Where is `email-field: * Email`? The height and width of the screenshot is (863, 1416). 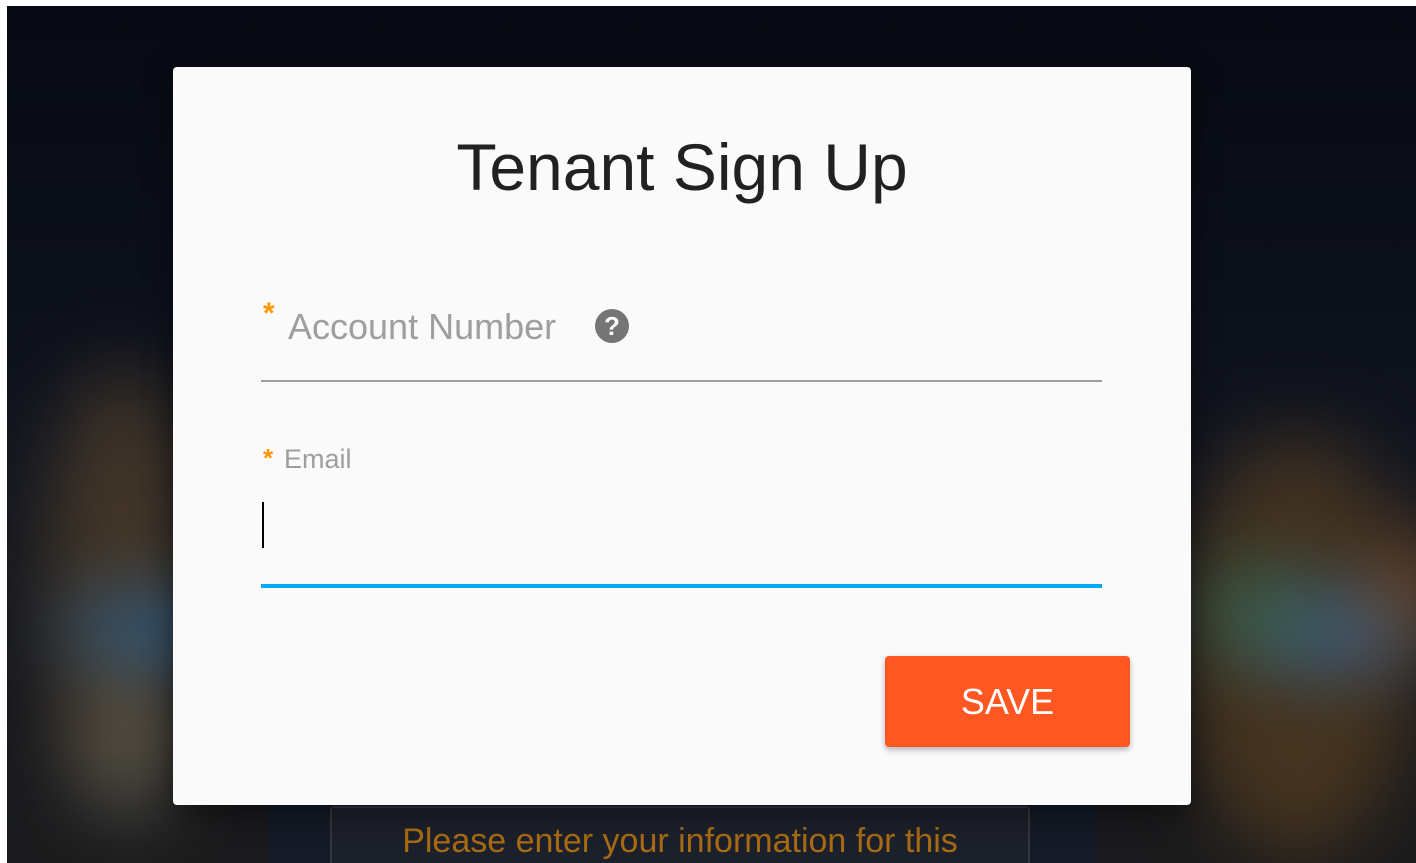 email-field: * Email is located at coordinates (681, 514).